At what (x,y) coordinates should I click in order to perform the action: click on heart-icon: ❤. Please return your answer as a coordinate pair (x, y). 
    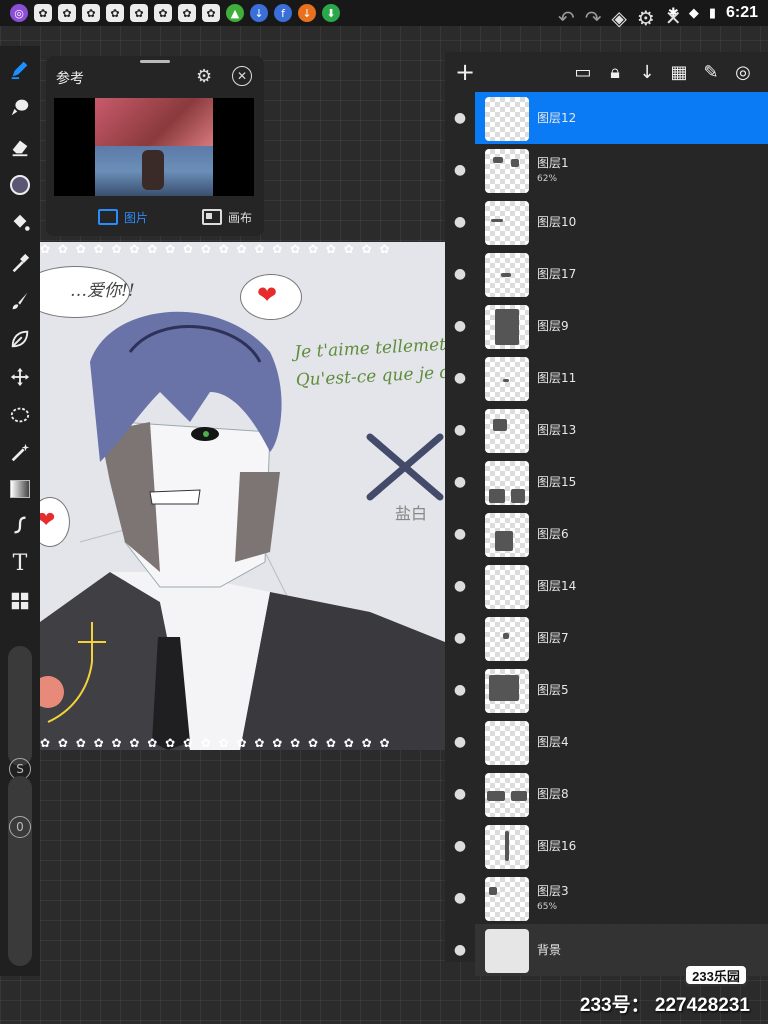
    Looking at the image, I should click on (48, 520).